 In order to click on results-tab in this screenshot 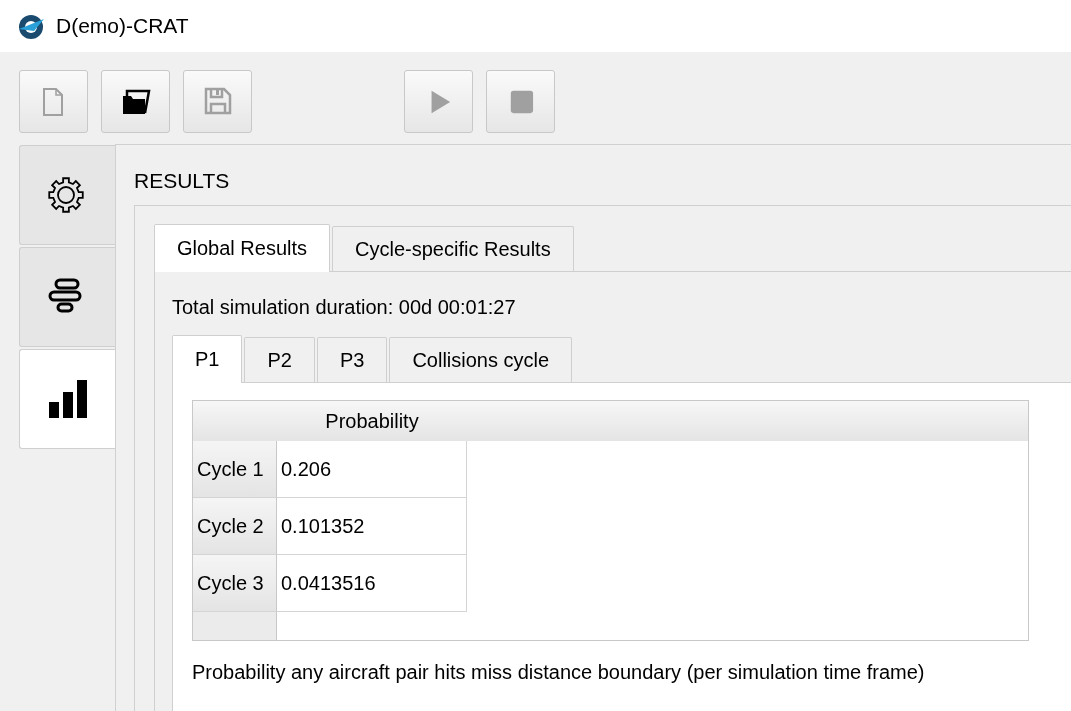, I will do `click(67, 399)`.